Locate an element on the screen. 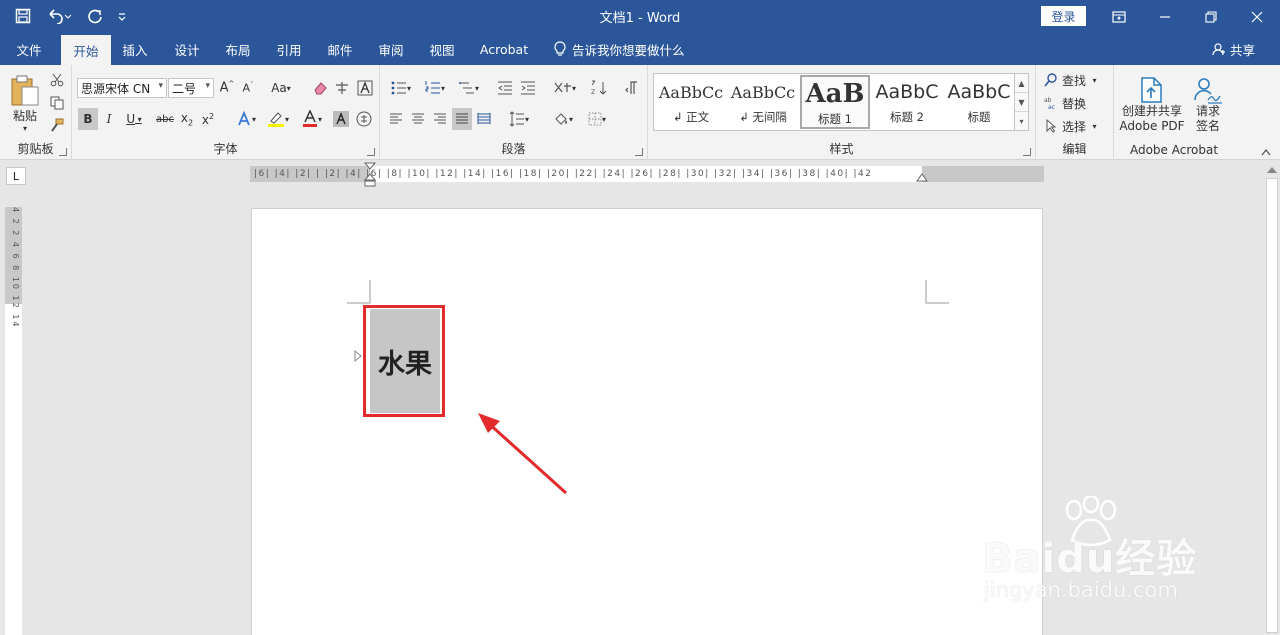 The width and height of the screenshot is (1280, 635). numbering-button: ▾ is located at coordinates (435, 88).